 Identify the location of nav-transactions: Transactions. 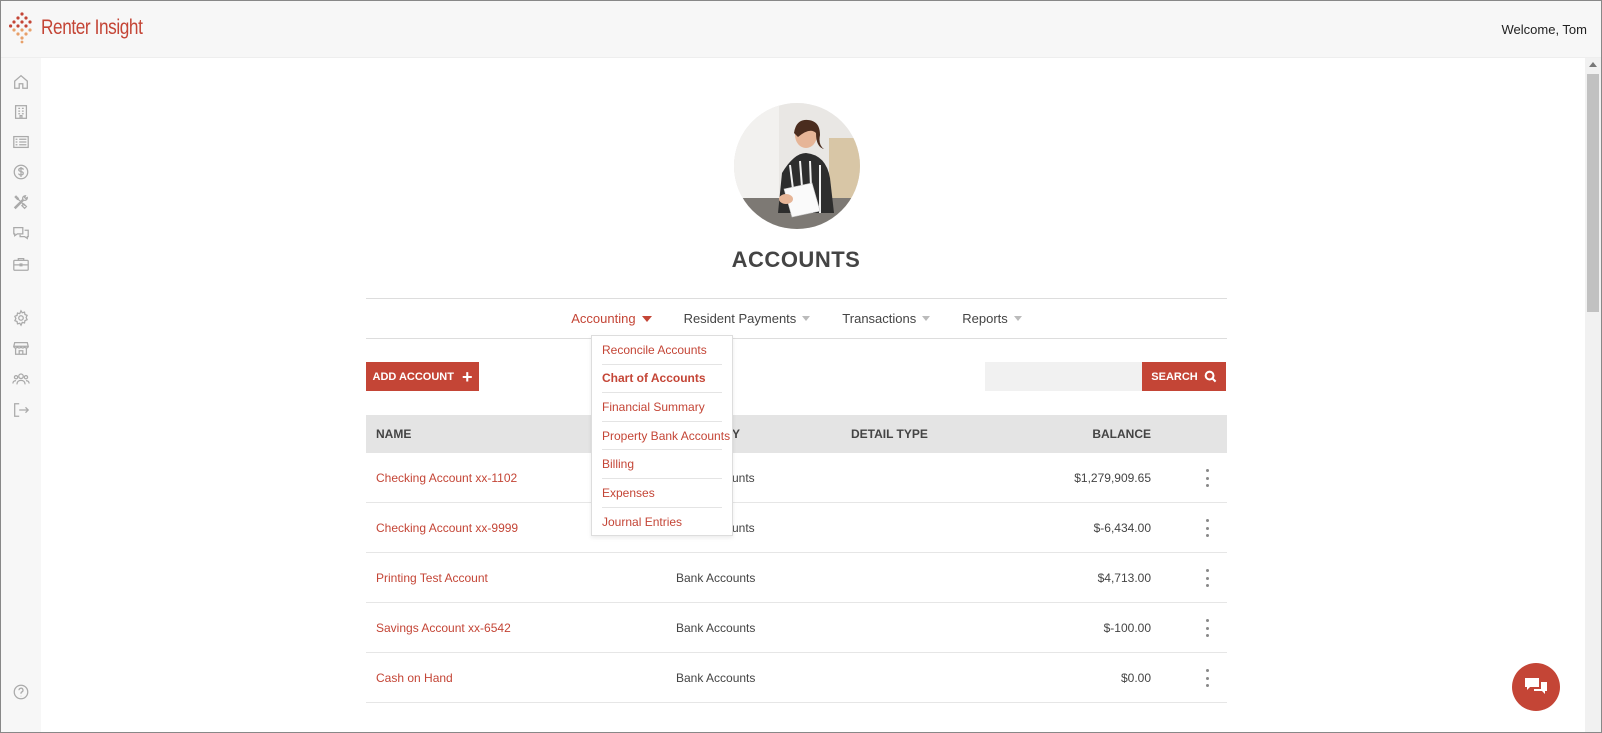
(886, 318).